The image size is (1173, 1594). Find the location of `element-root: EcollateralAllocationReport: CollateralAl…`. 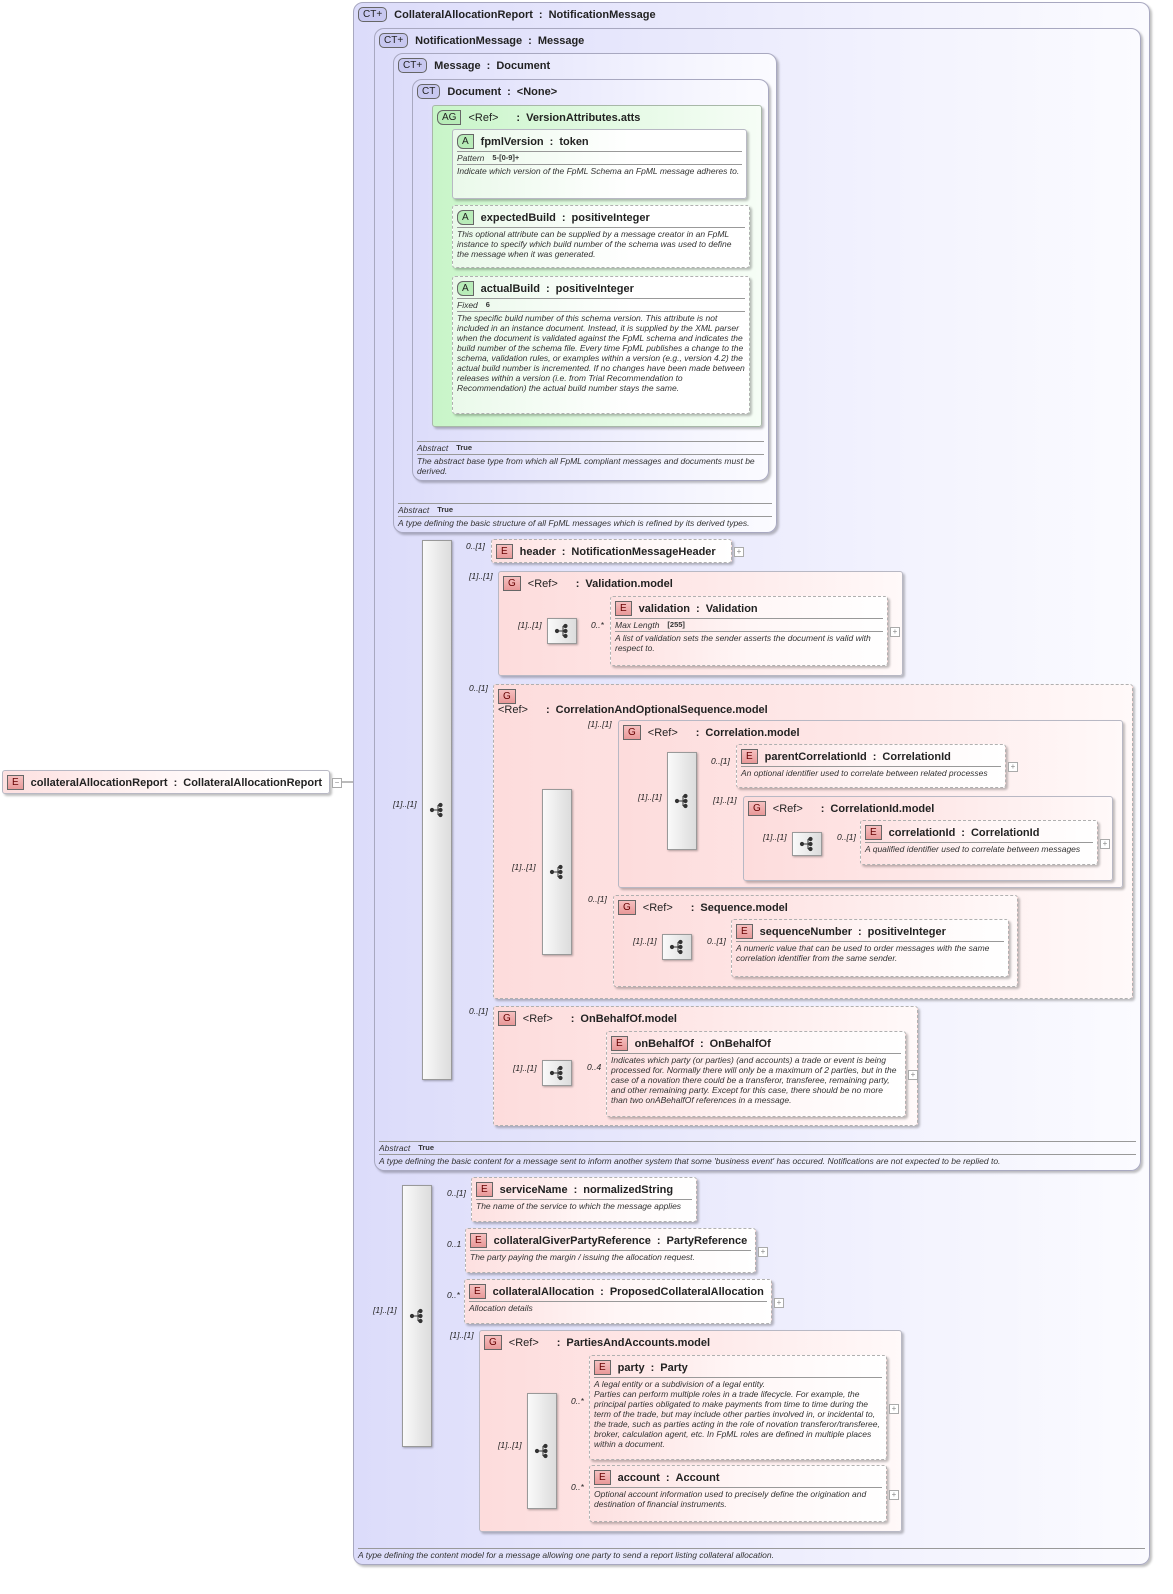

element-root: EcollateralAllocationReport: CollateralAl… is located at coordinates (166, 782).